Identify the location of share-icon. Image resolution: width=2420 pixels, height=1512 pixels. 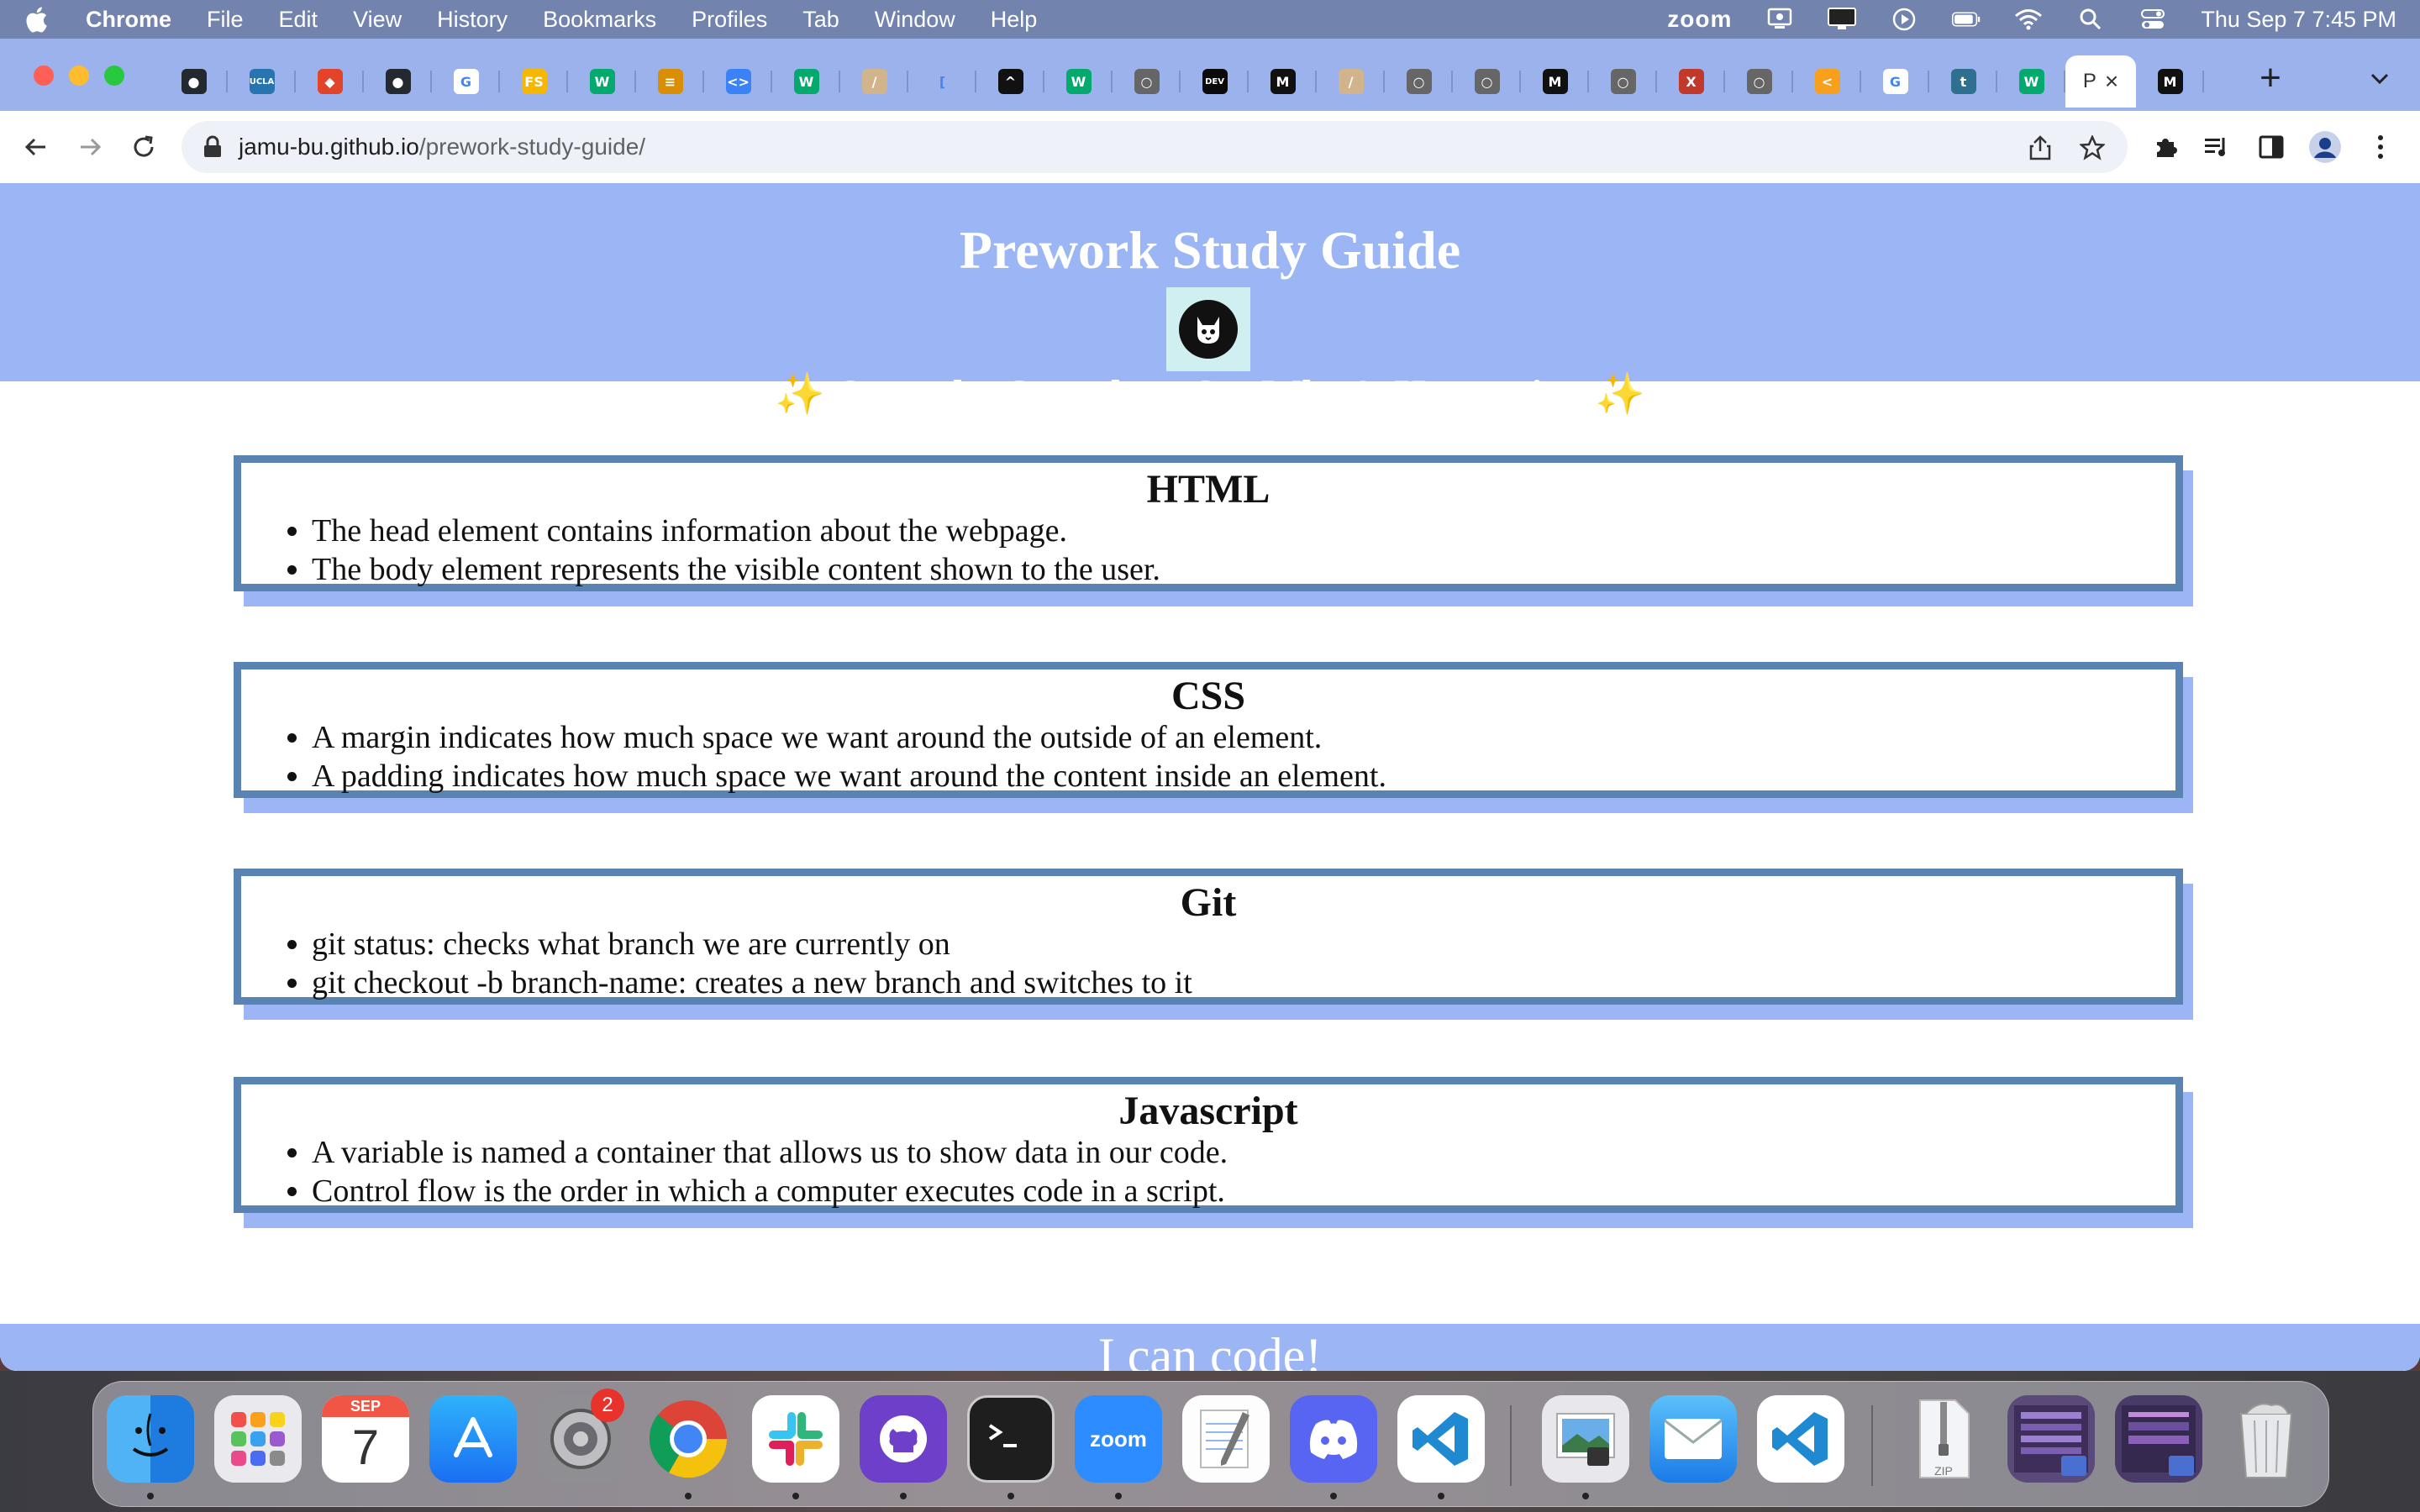
(2040, 148).